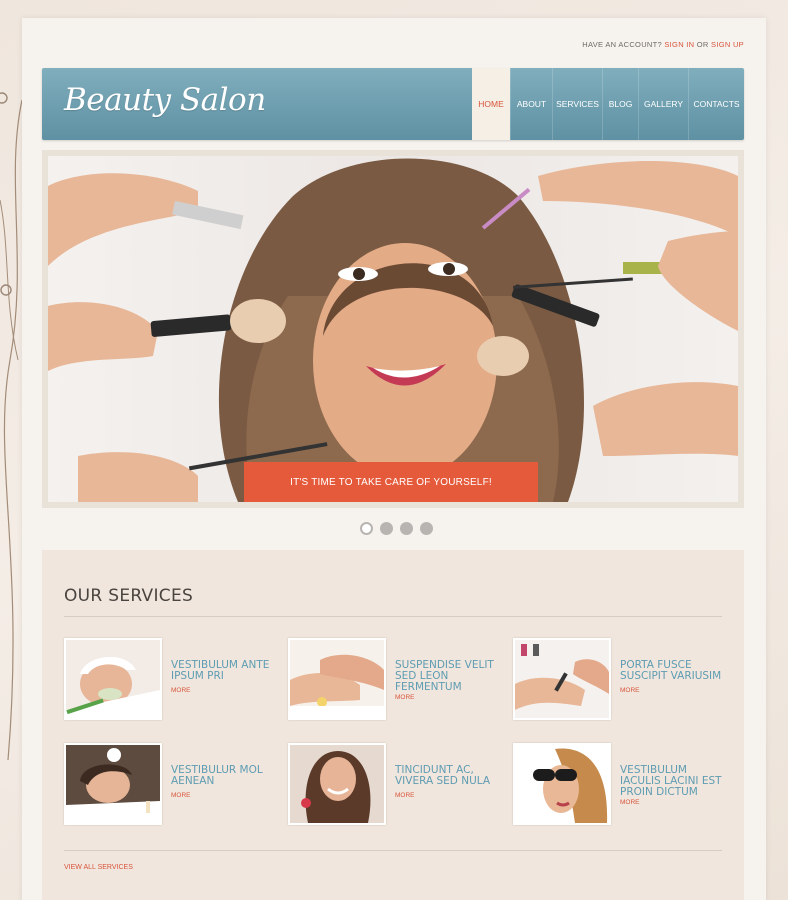 This screenshot has width=788, height=900. Describe the element at coordinates (447, 776) in the screenshot. I see `service-title: TINCIDUNT AC, VIVERA SED NULA` at that location.